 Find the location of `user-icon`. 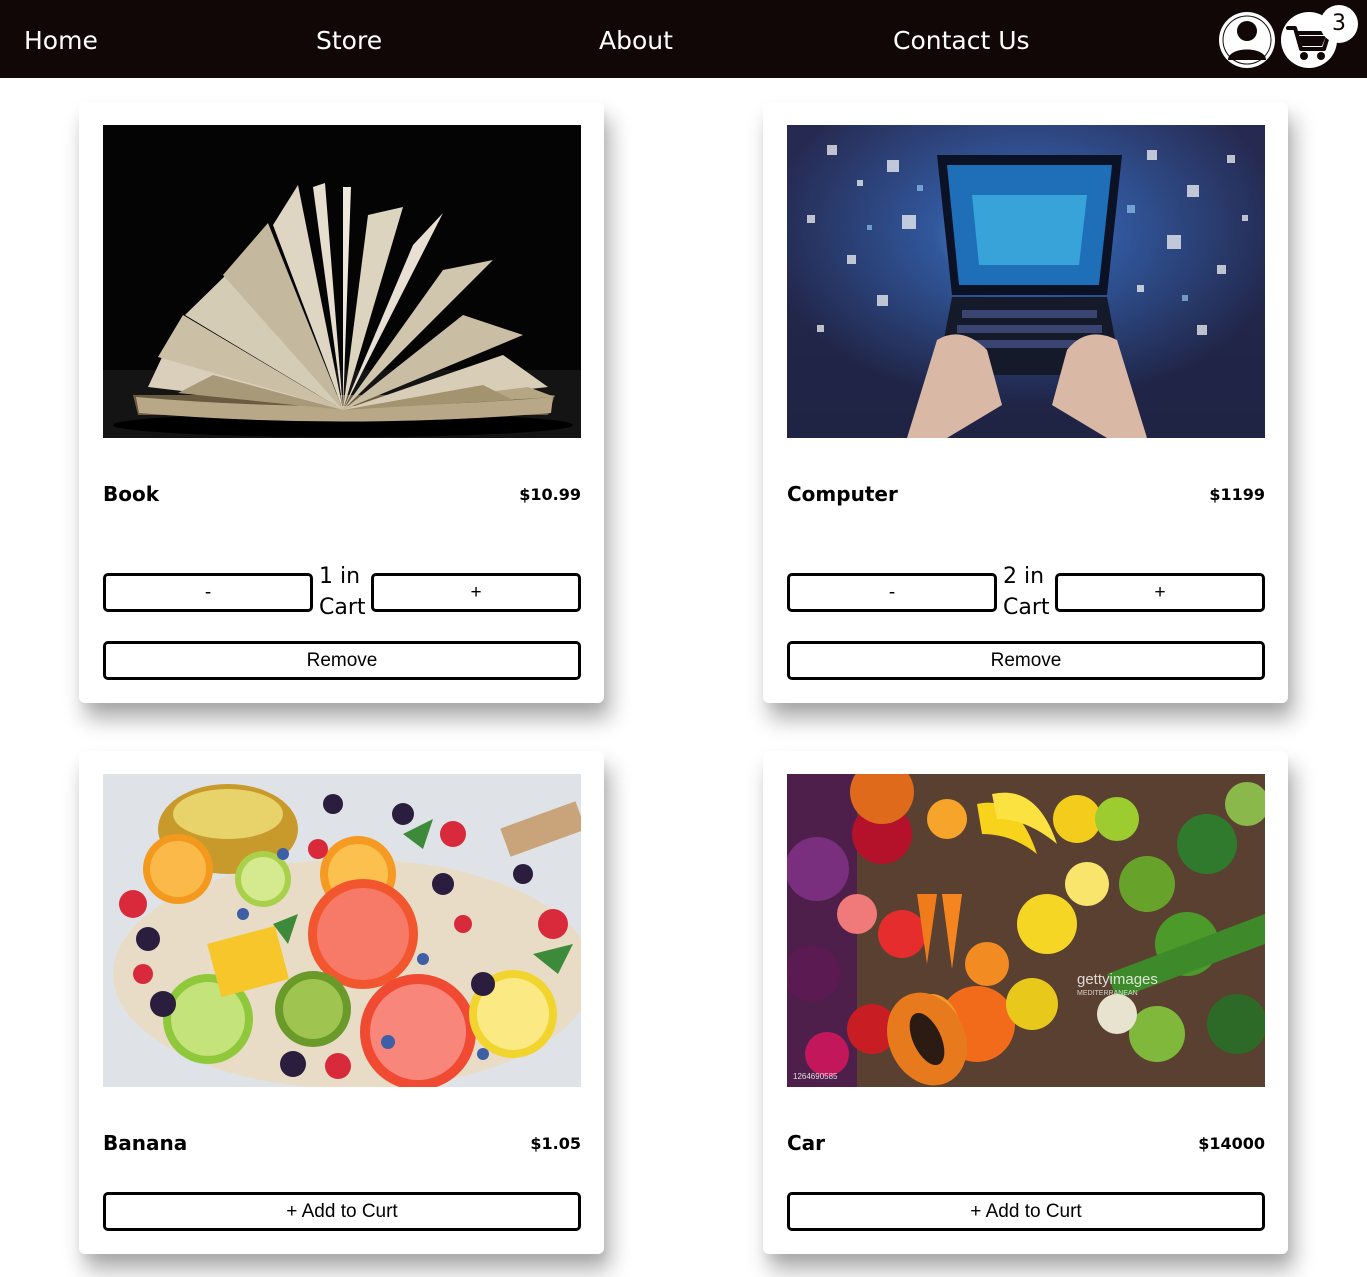

user-icon is located at coordinates (1247, 40).